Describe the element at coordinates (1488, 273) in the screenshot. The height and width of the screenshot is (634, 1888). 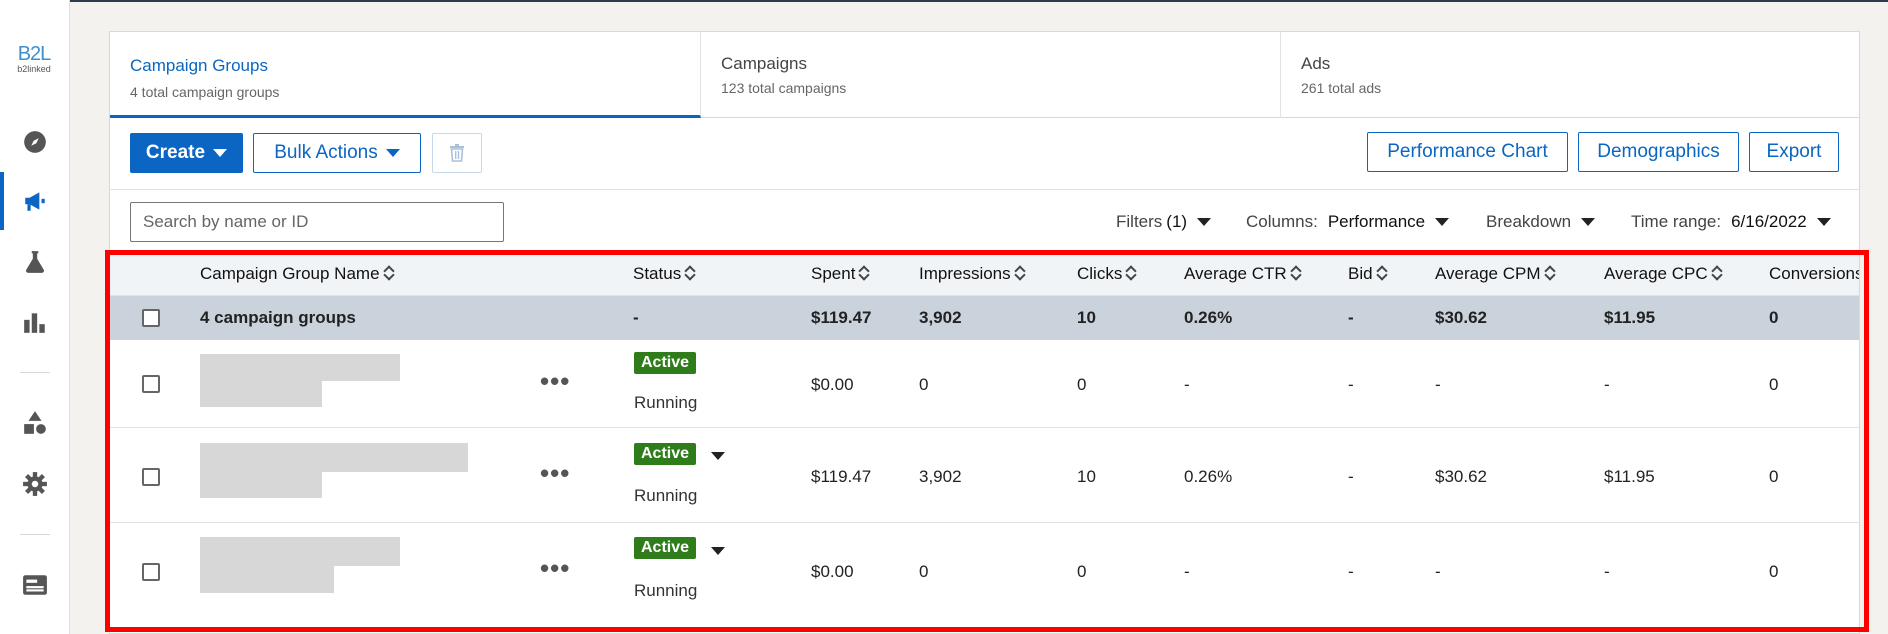
I see `column-header-label: Average CPM` at that location.